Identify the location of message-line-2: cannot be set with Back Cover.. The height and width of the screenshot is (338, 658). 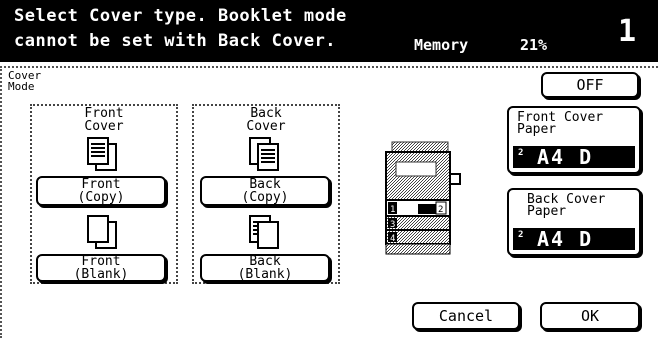
(175, 41).